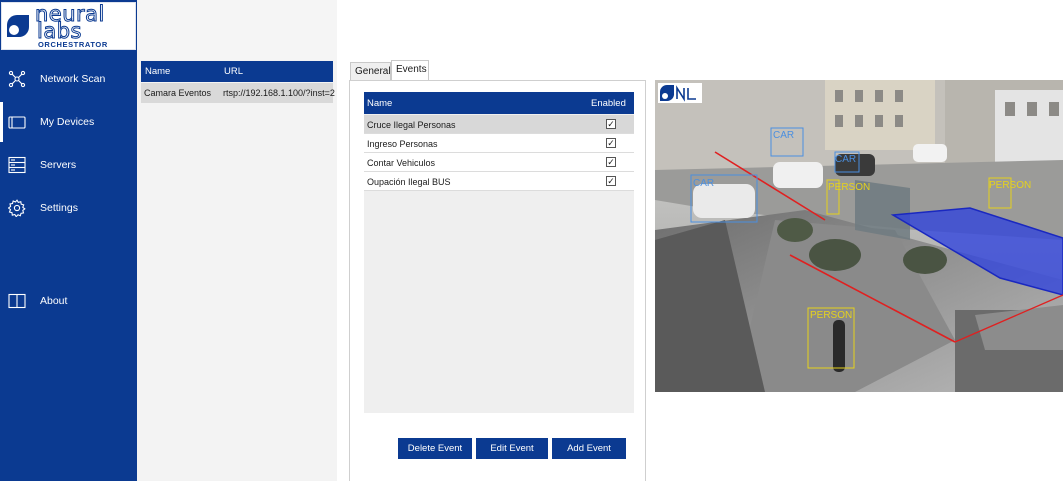 The height and width of the screenshot is (481, 1064). What do you see at coordinates (73, 44) in the screenshot?
I see `brand-subtitle: ORCHESTRATOR` at bounding box center [73, 44].